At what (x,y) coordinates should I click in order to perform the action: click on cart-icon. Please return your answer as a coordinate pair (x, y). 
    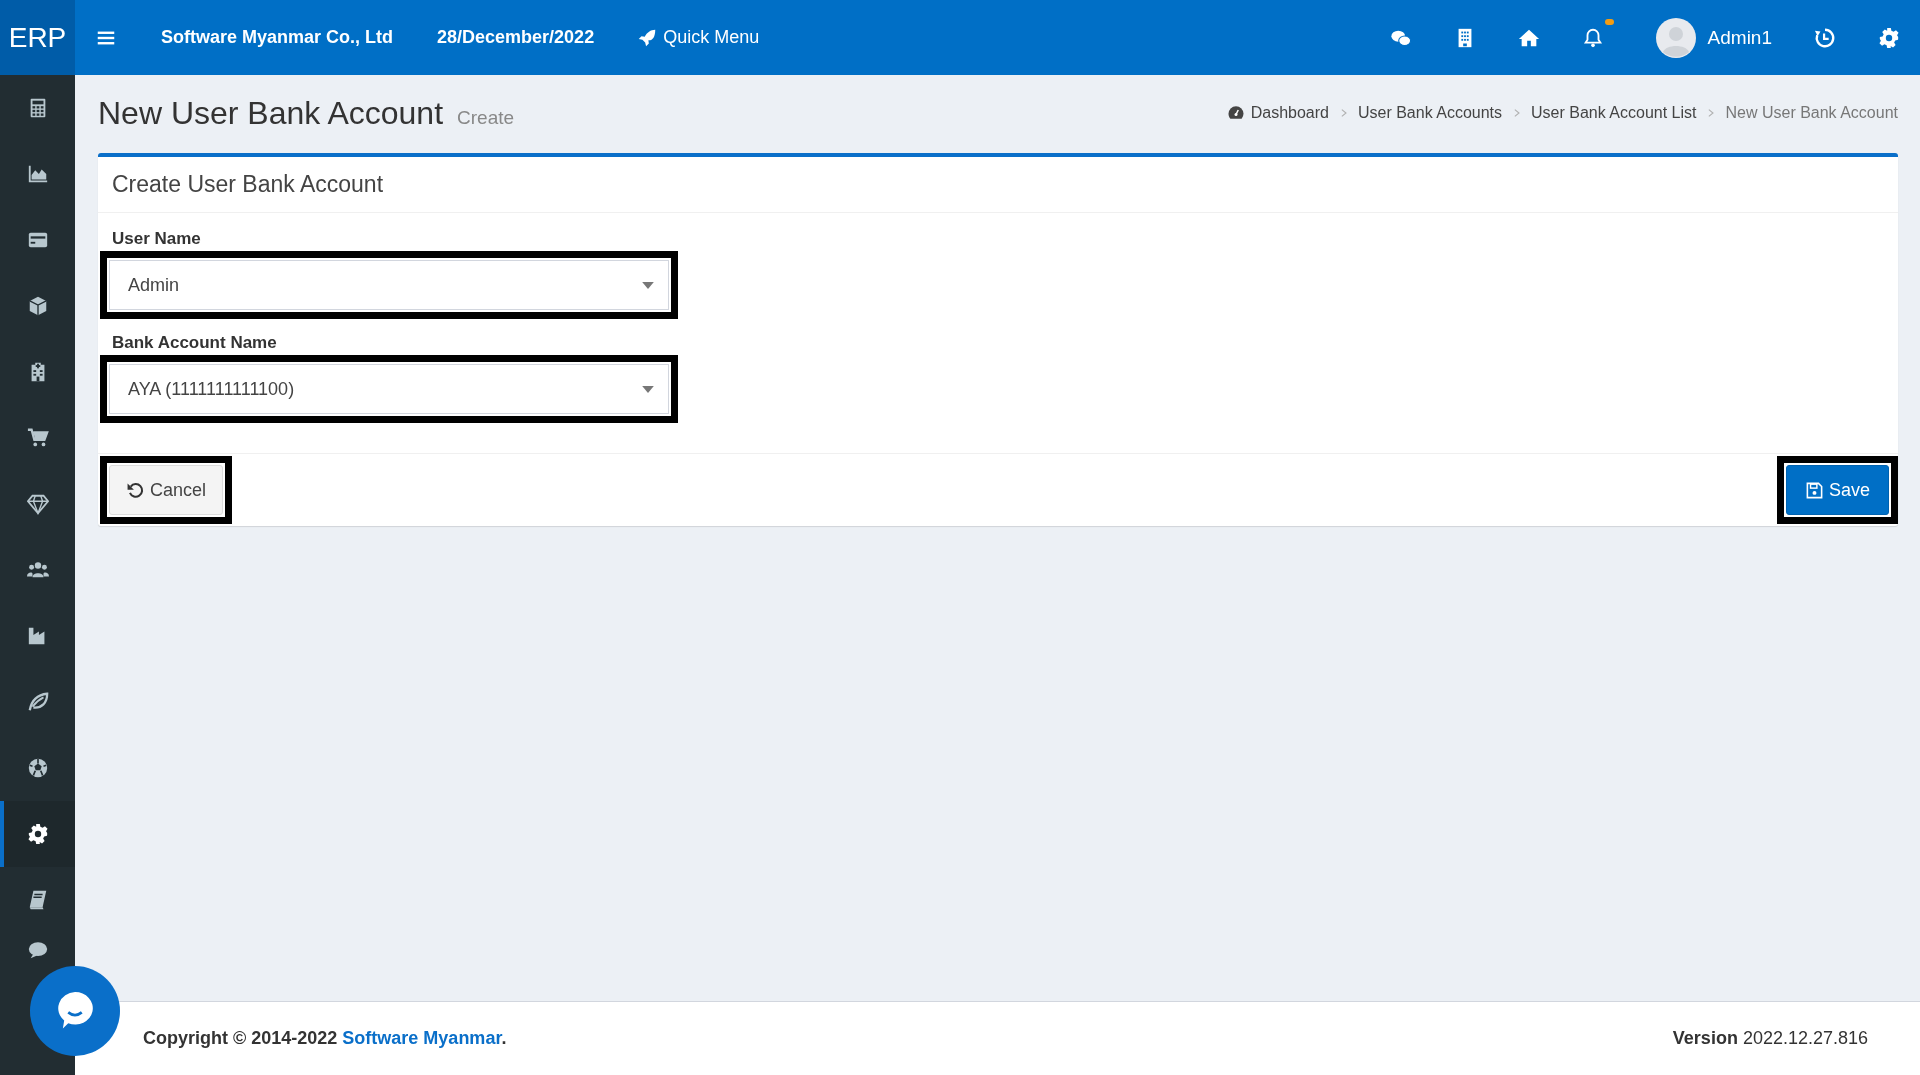
    Looking at the image, I should click on (37, 438).